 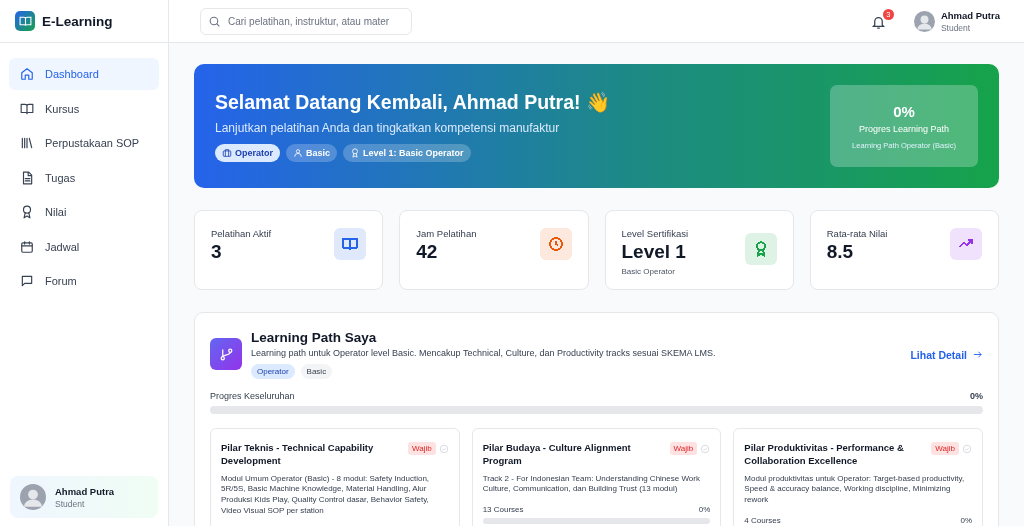 I want to click on stat-label: Pelatihan Aktif, so click(x=241, y=233).